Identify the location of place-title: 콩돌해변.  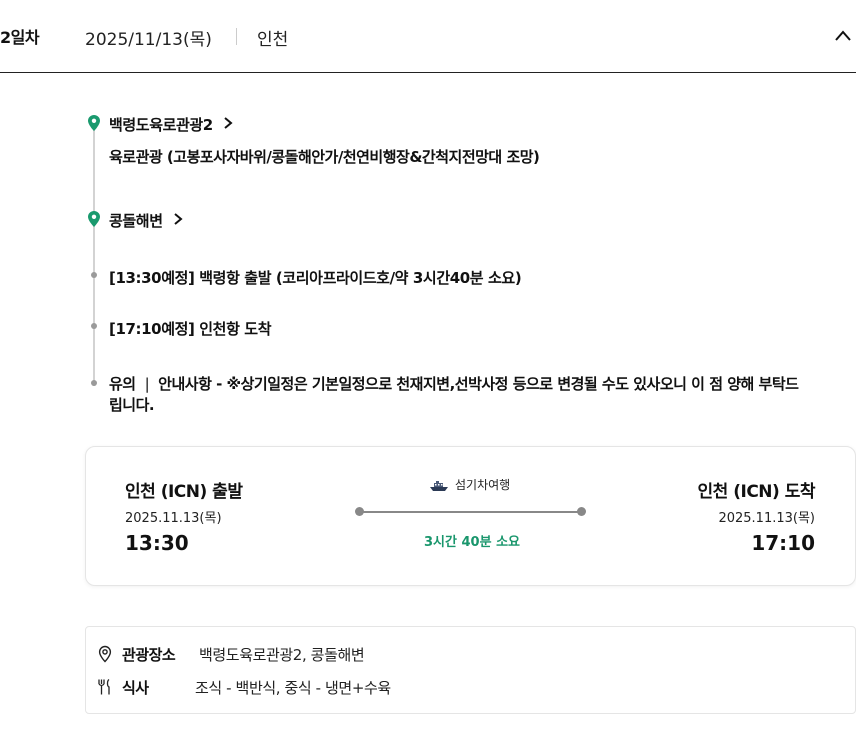
(136, 221).